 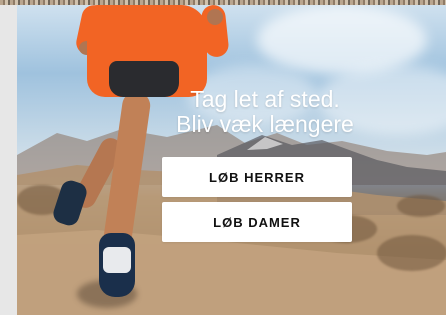 I want to click on runner-right-hand, so click(x=215, y=17).